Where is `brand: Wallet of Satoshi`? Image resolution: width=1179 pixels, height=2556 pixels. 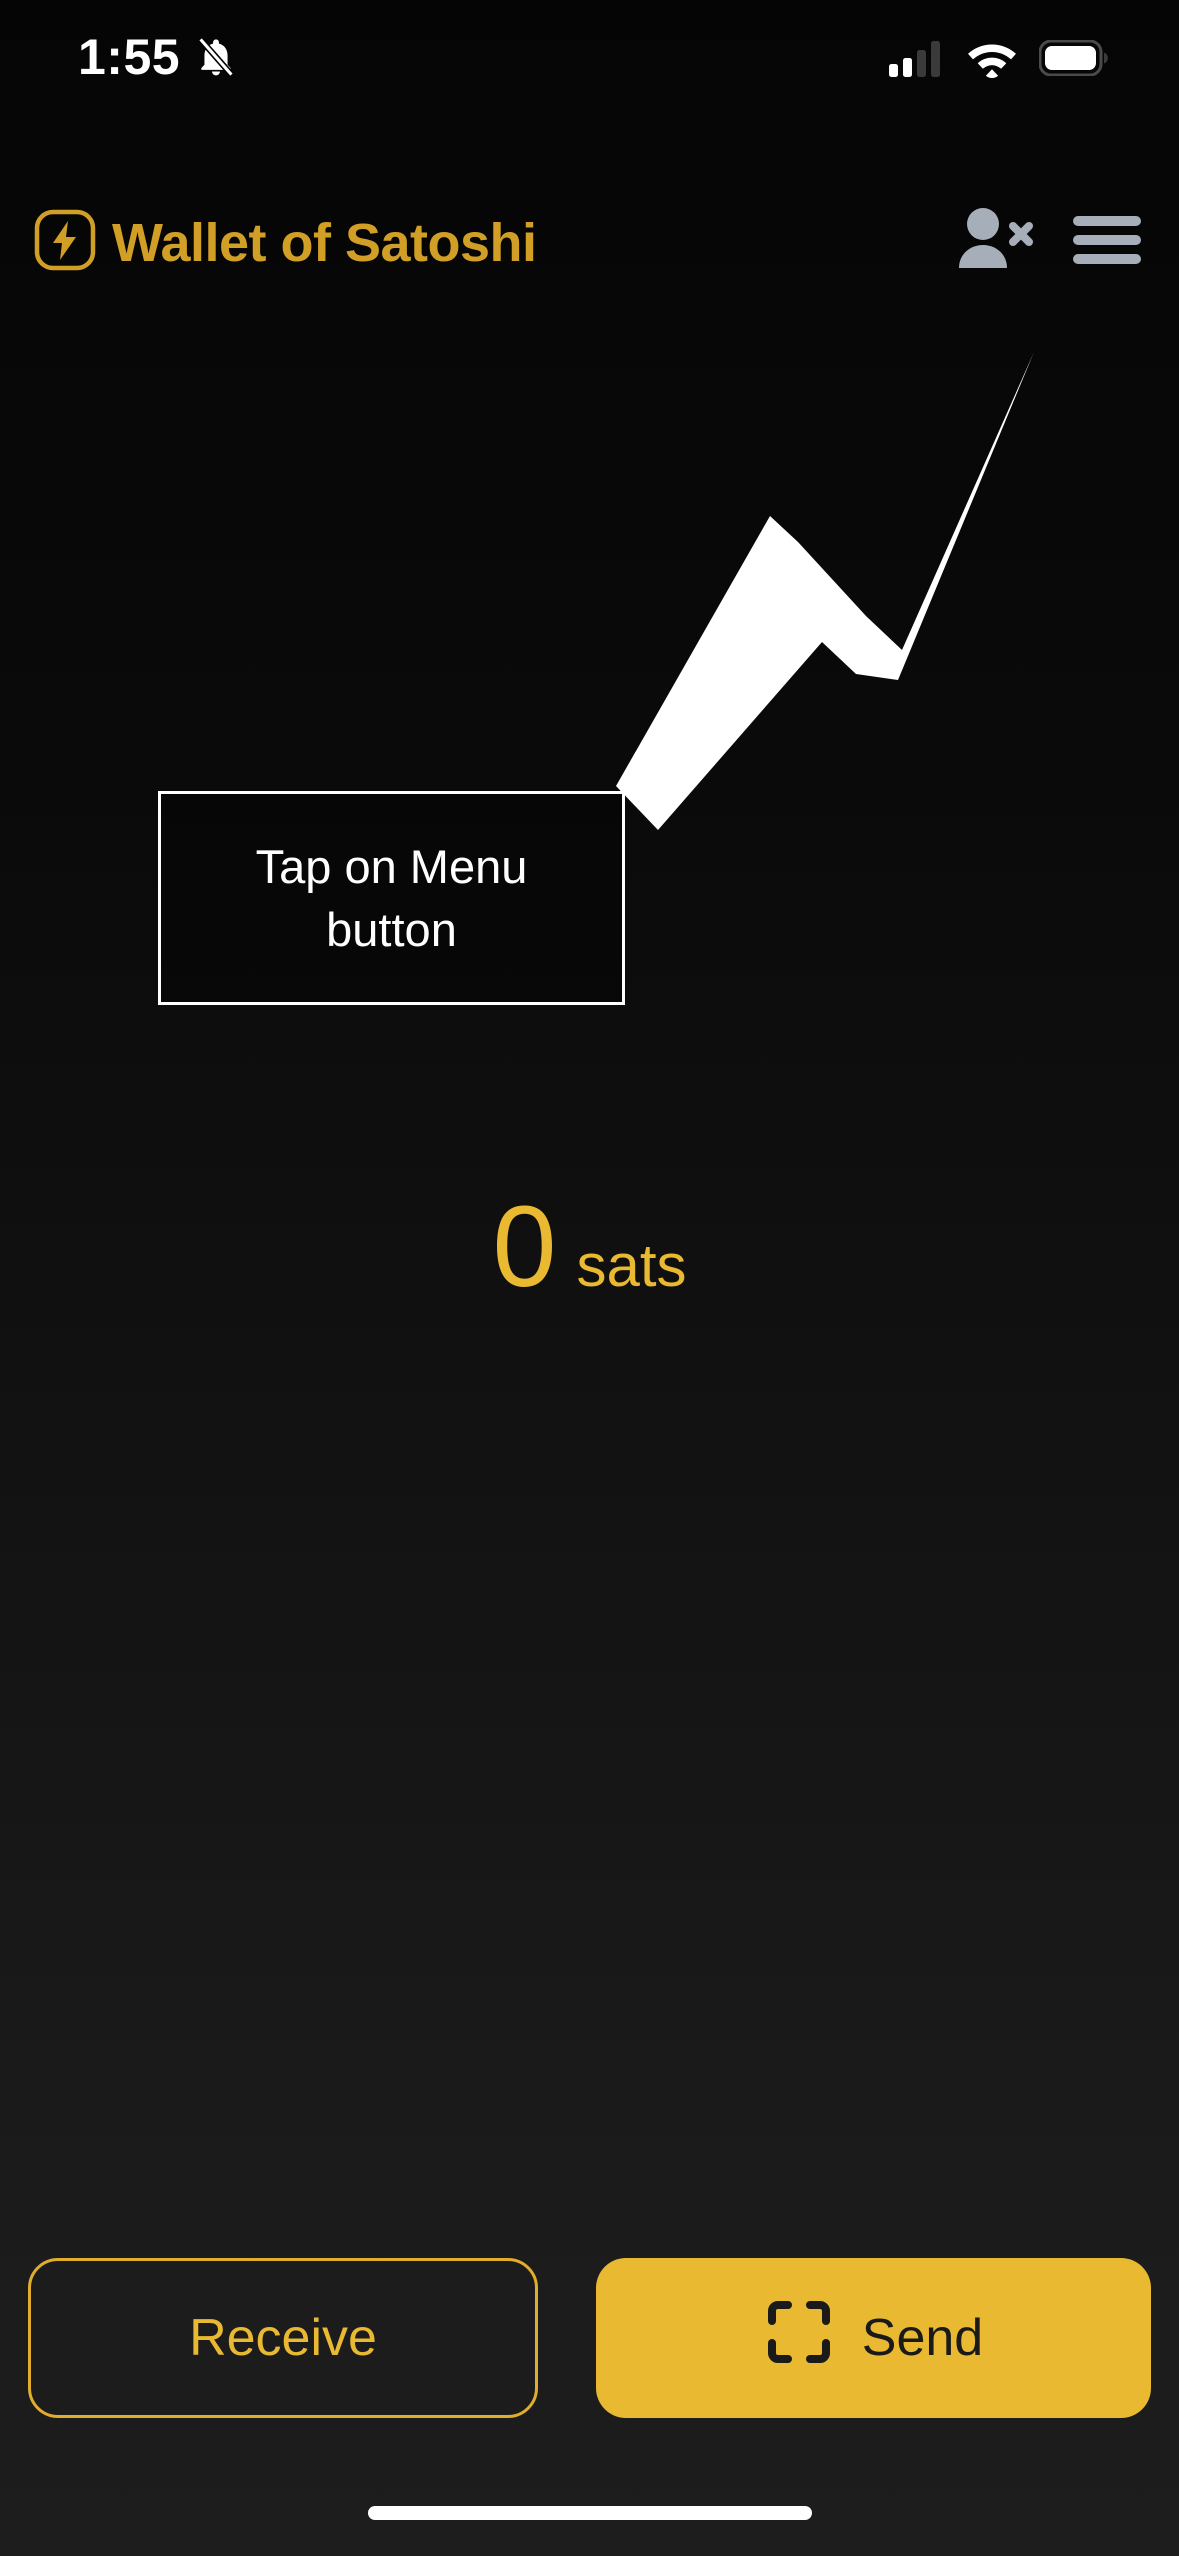 brand: Wallet of Satoshi is located at coordinates (285, 242).